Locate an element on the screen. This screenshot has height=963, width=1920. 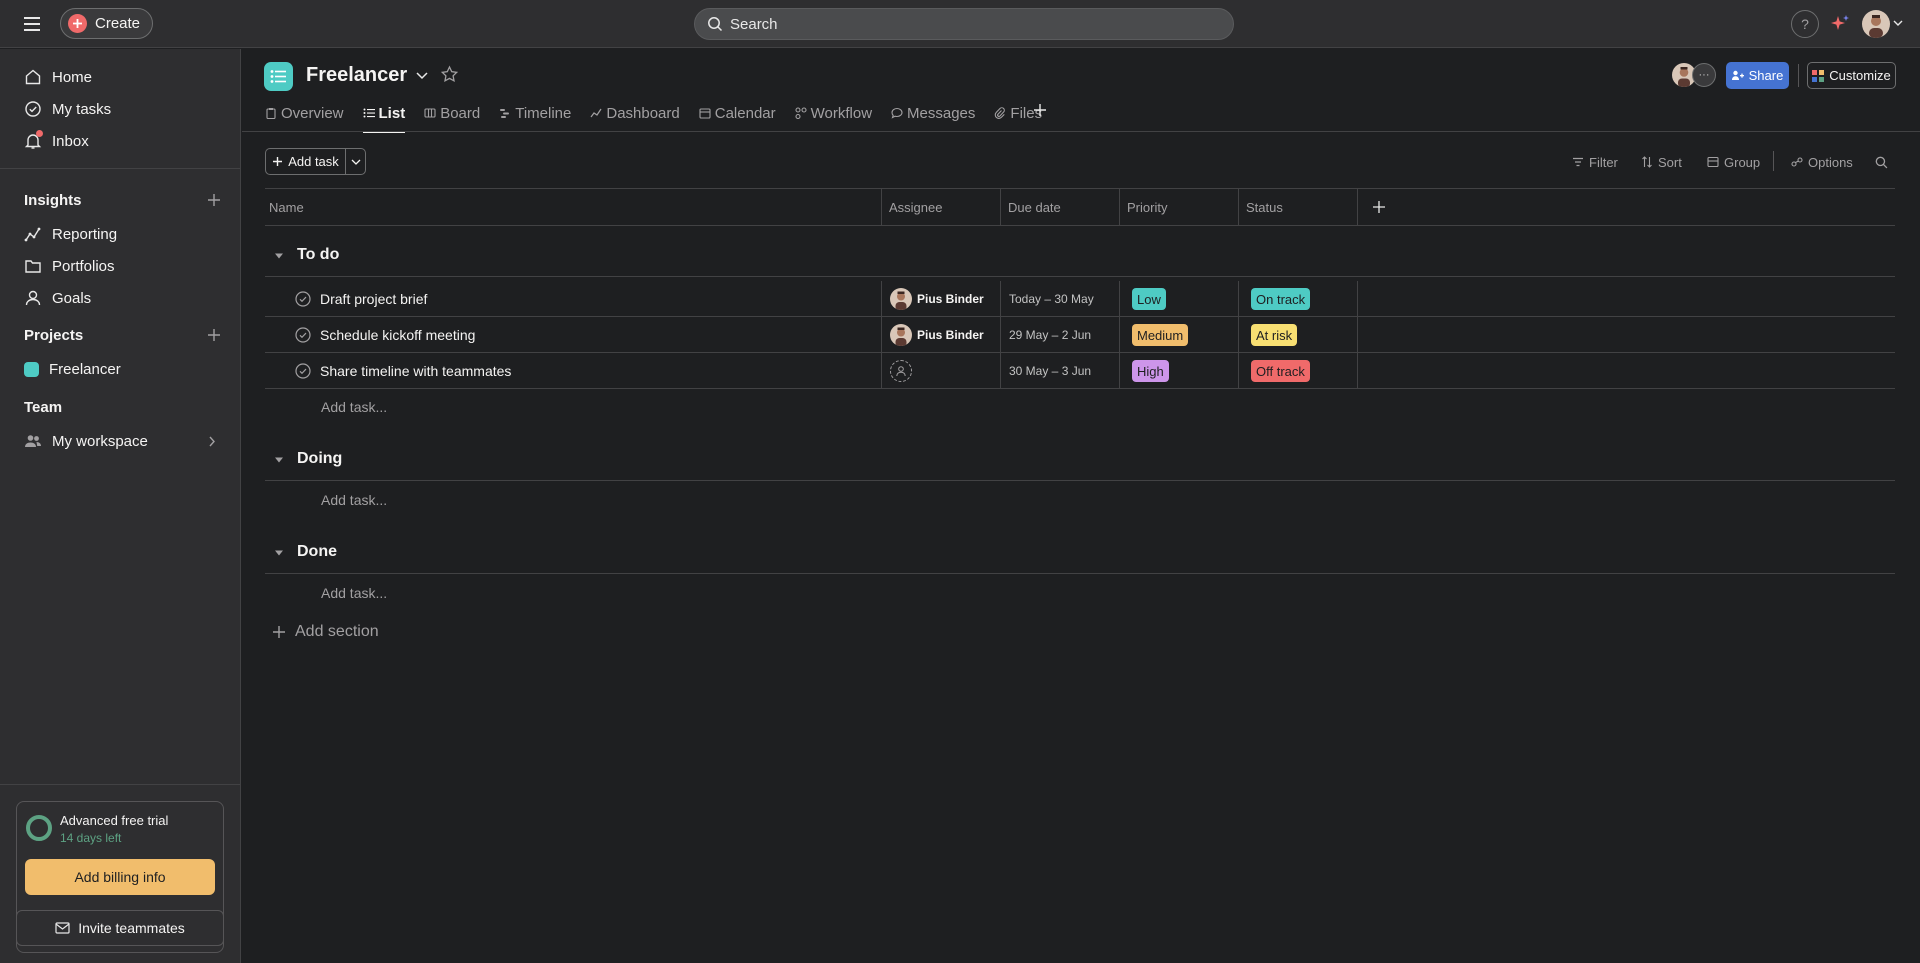
invite-teammates-button: Invite teammates is located at coordinates (120, 928).